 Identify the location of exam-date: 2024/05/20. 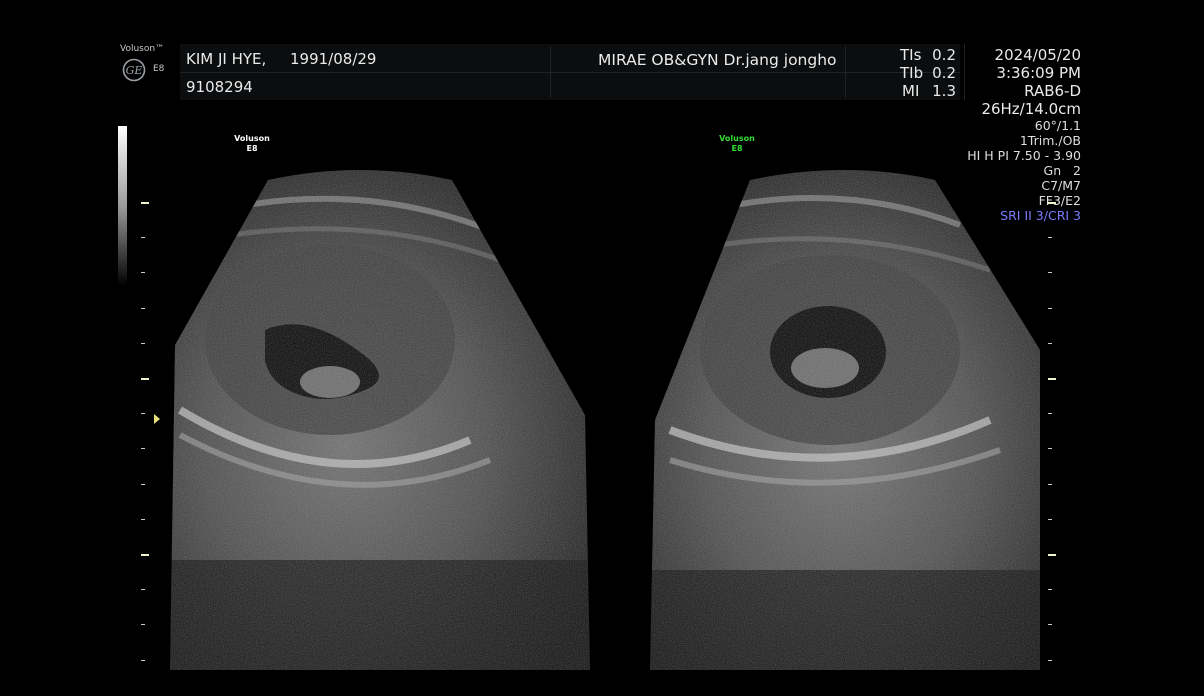
(1037, 55).